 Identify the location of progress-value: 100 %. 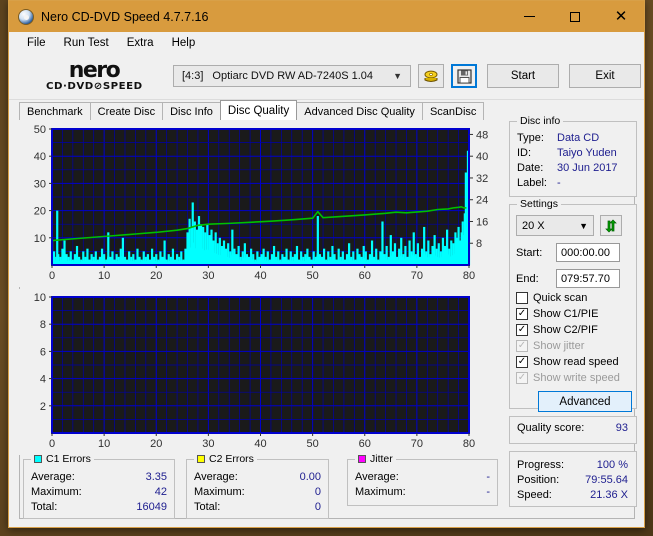
(612, 465).